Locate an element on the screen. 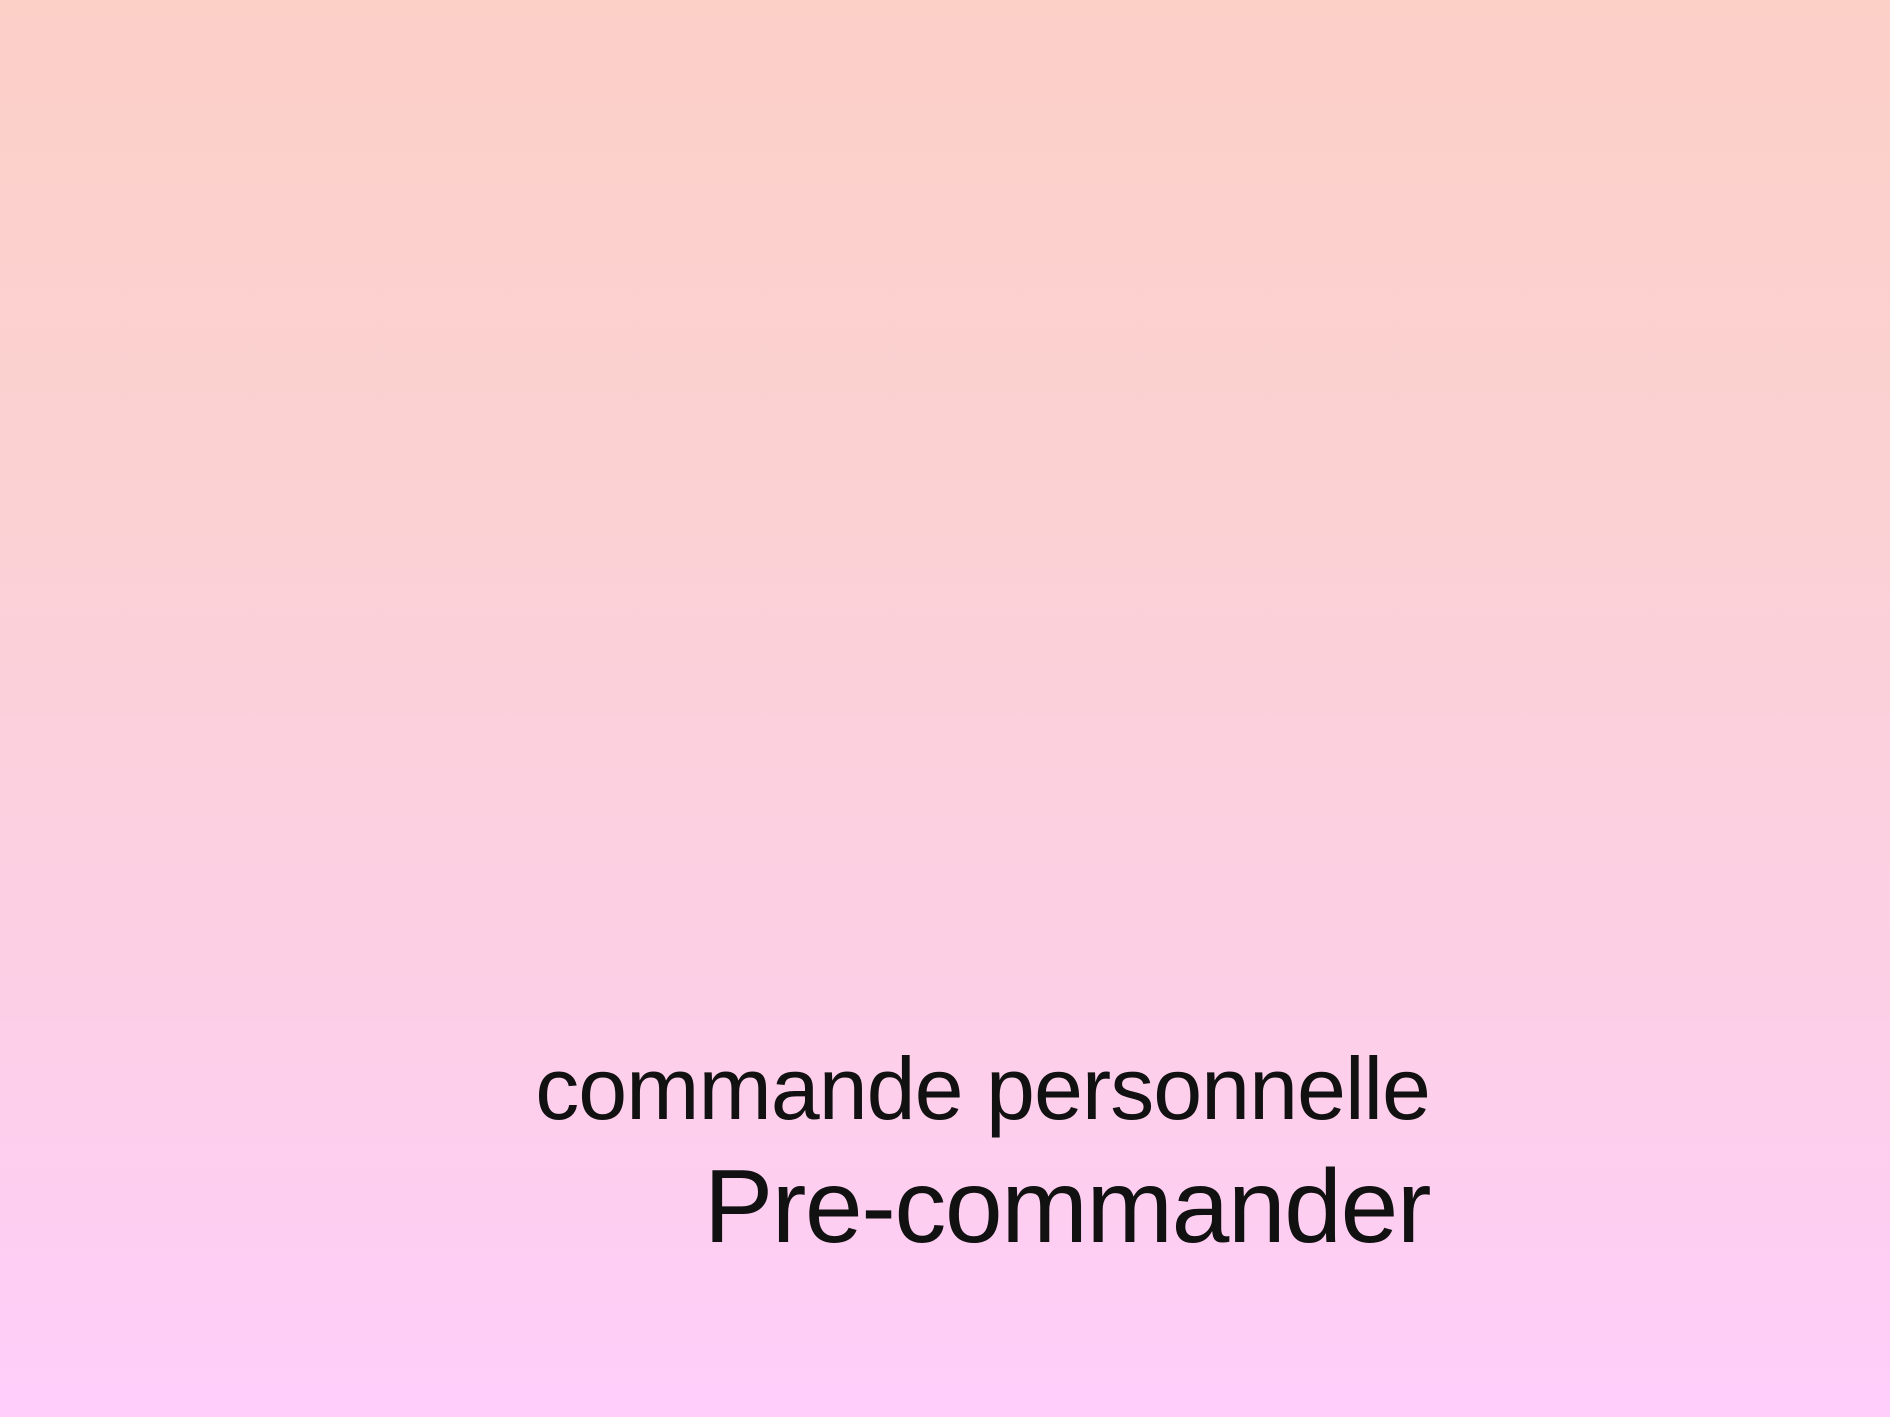  preorder-link: Pre-commander is located at coordinates (983, 1207).